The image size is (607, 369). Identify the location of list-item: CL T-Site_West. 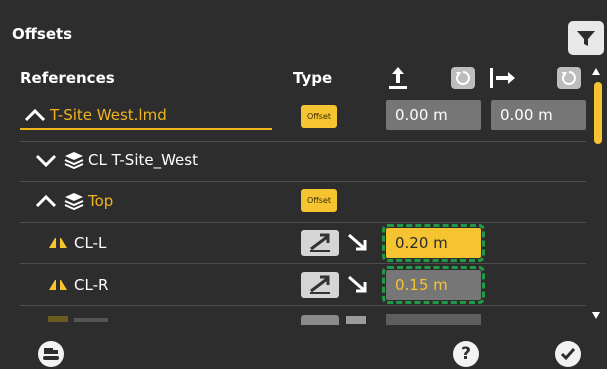
(303, 160).